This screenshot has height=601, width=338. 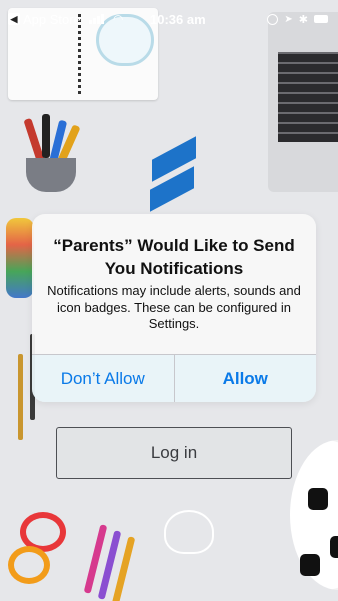 I want to click on soccer-ball-image, so click(x=314, y=515).